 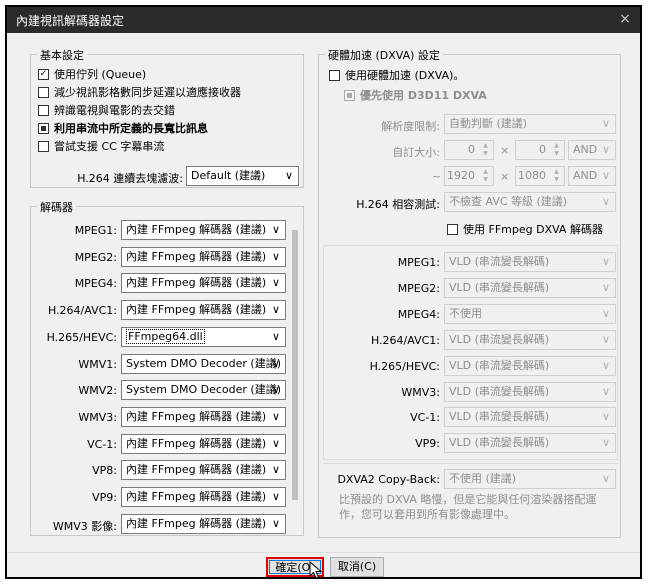 I want to click on times-sign: ×, so click(x=505, y=176).